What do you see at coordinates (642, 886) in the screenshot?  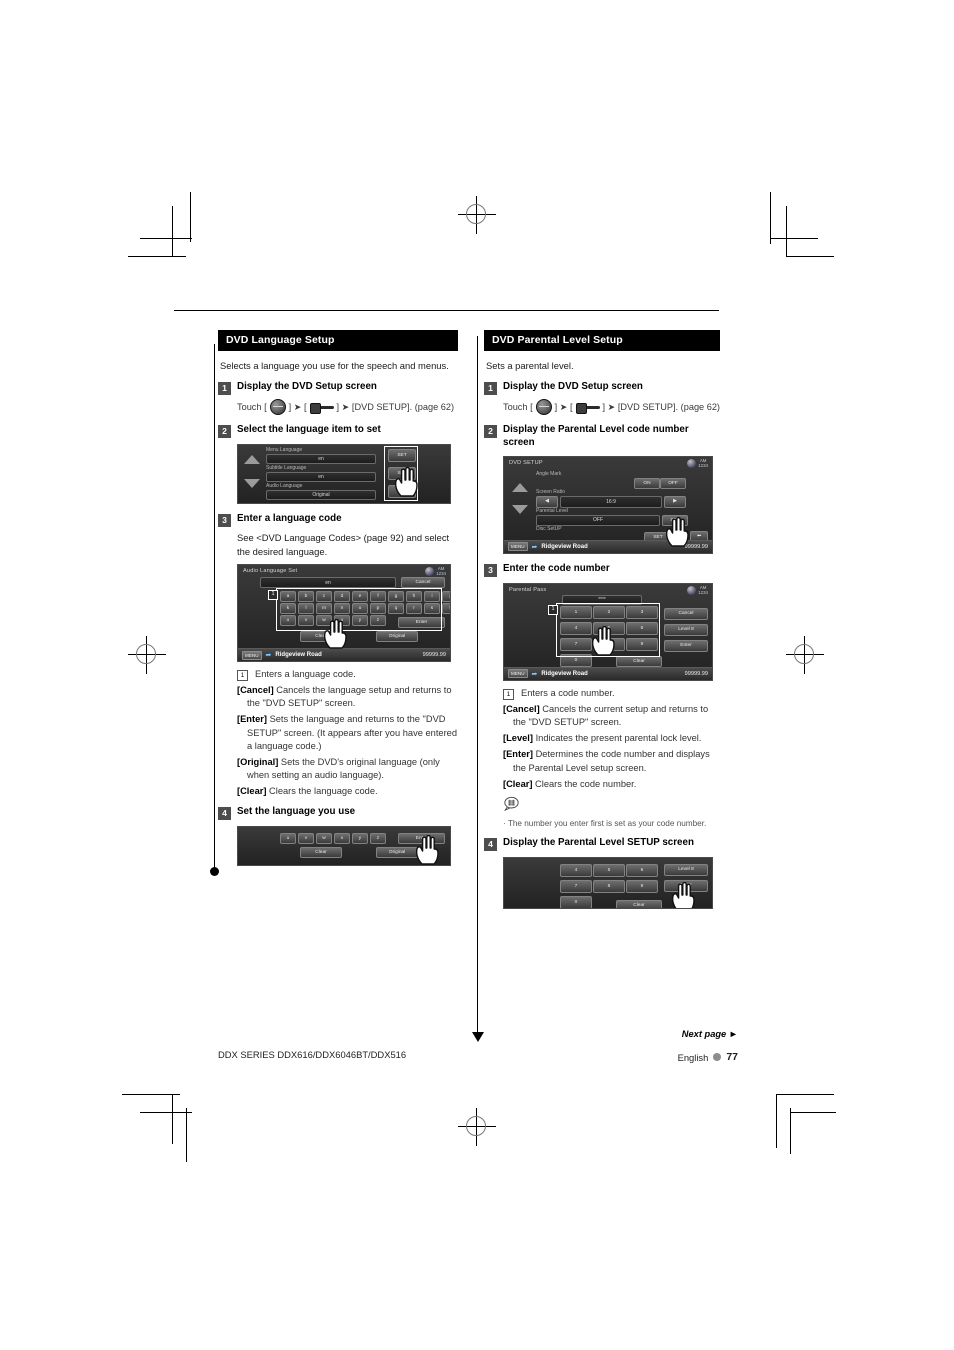 I see `key-9: 9` at bounding box center [642, 886].